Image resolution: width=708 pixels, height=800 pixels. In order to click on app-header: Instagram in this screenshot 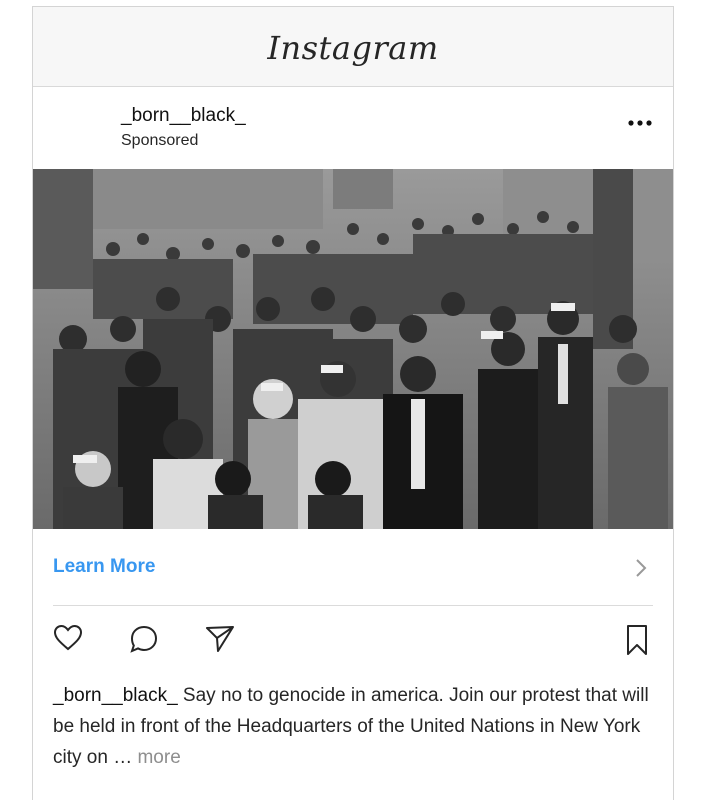, I will do `click(353, 47)`.